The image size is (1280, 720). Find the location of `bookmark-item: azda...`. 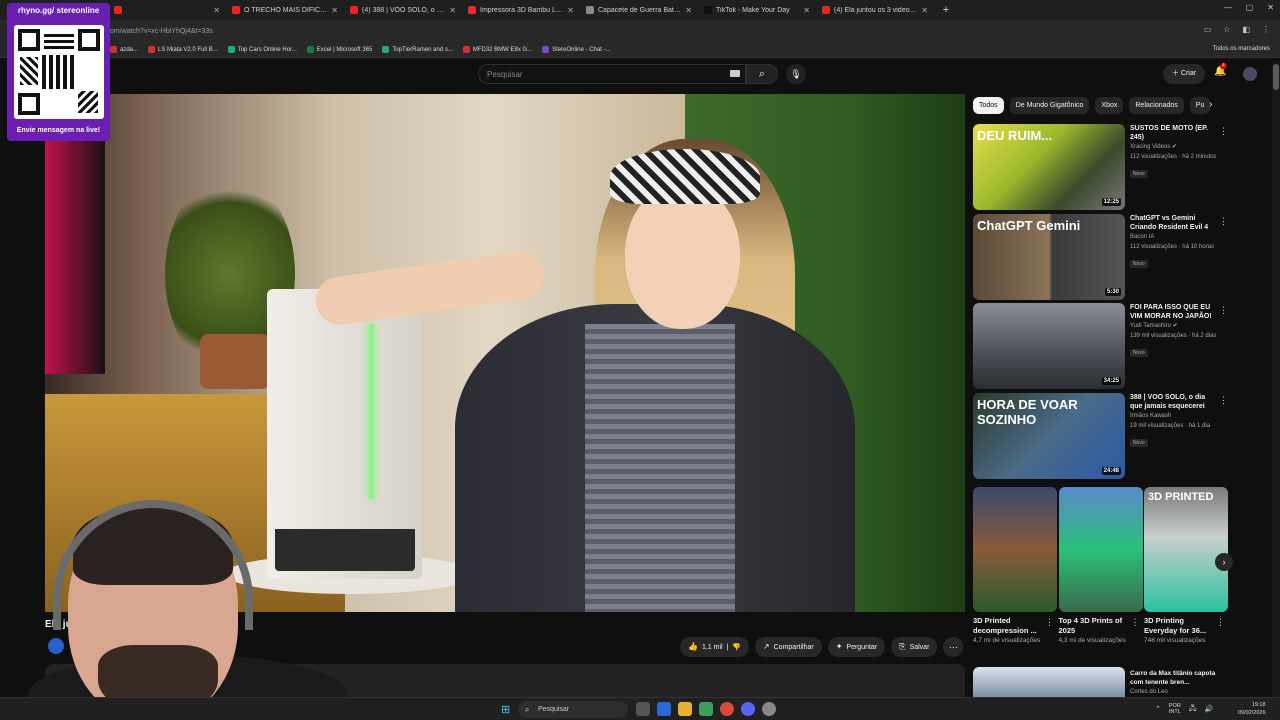

bookmark-item: azda... is located at coordinates (124, 49).